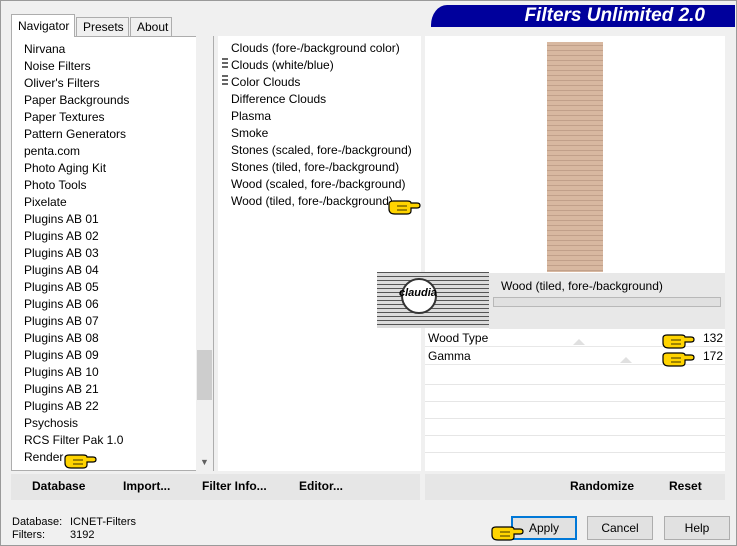 The image size is (737, 546). What do you see at coordinates (76, 168) in the screenshot?
I see `category-item: Photo Aging Kit` at bounding box center [76, 168].